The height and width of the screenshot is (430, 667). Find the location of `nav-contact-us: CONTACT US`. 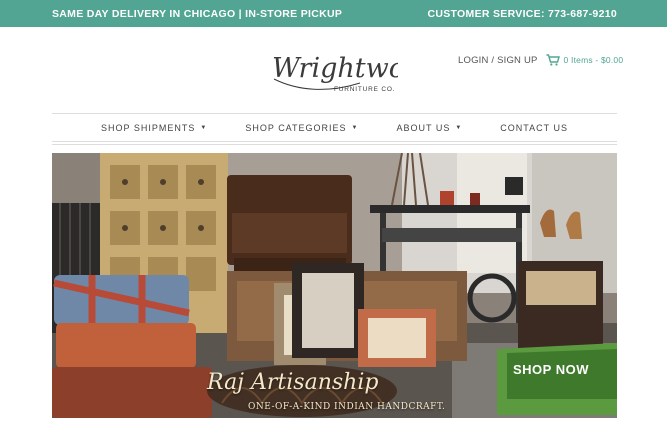

nav-contact-us: CONTACT US is located at coordinates (534, 128).